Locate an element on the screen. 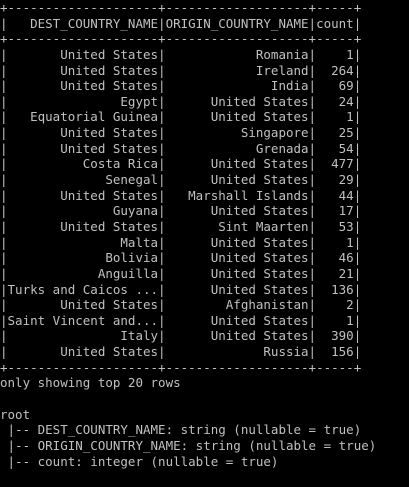  table-row: | United States| Russia| 156| is located at coordinates (181, 352).